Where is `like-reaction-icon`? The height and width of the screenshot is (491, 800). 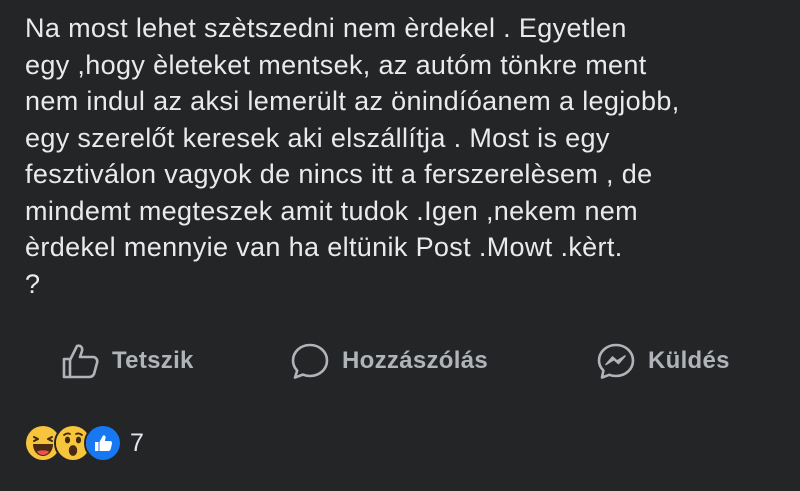 like-reaction-icon is located at coordinates (103, 443).